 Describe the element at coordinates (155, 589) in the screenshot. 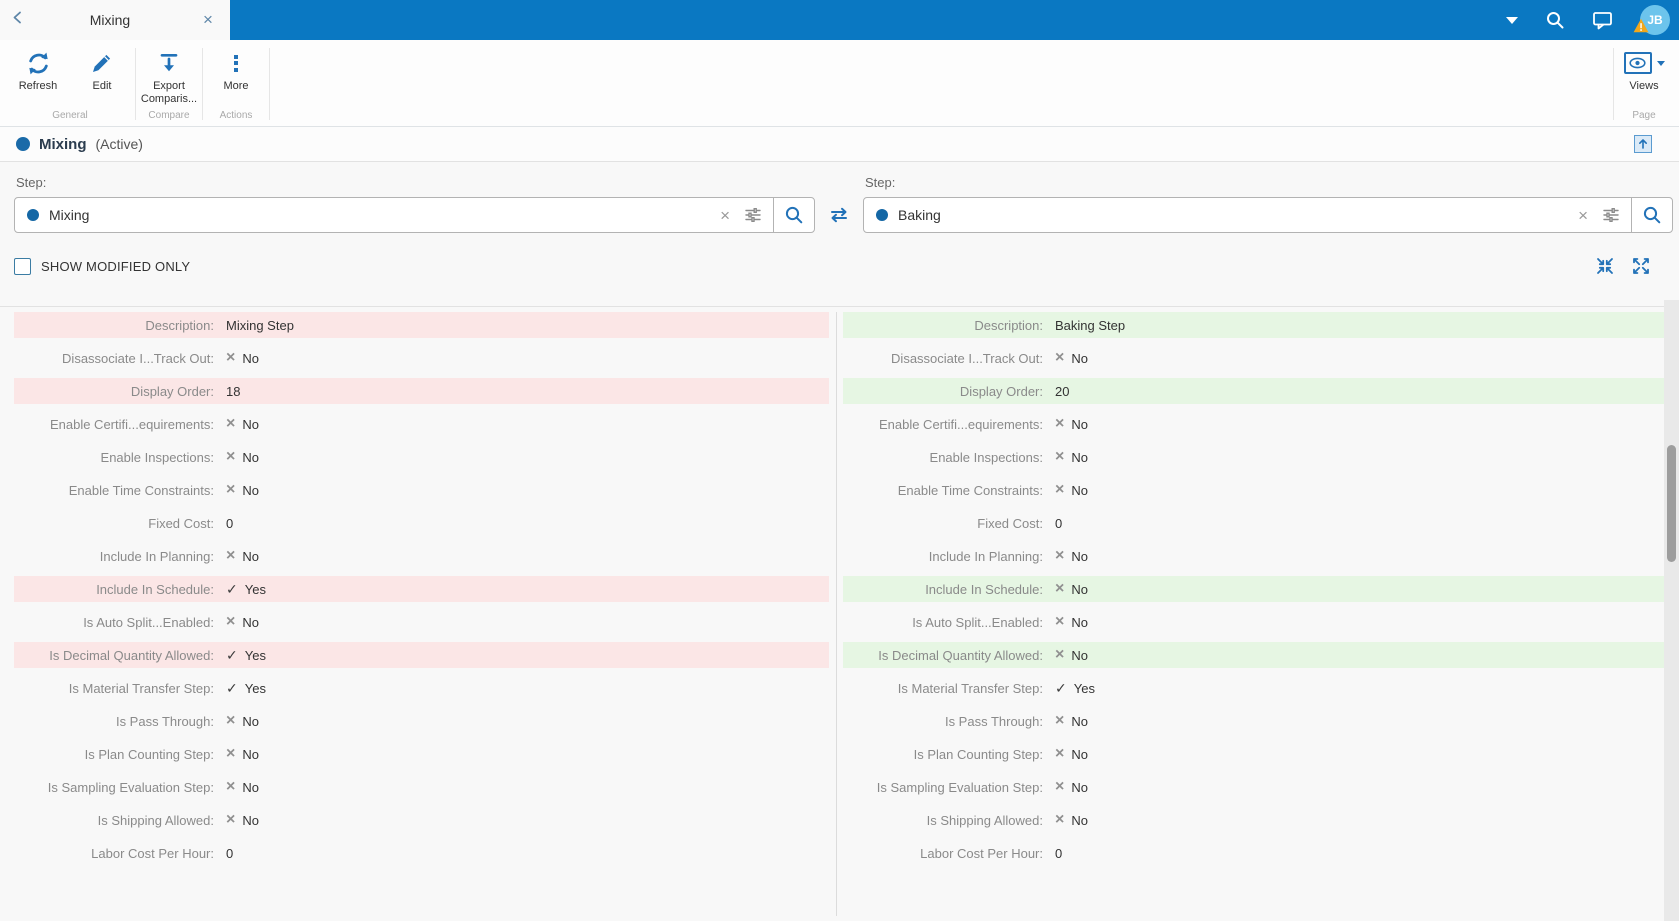

I see `field-label: Include In Schedule:` at that location.